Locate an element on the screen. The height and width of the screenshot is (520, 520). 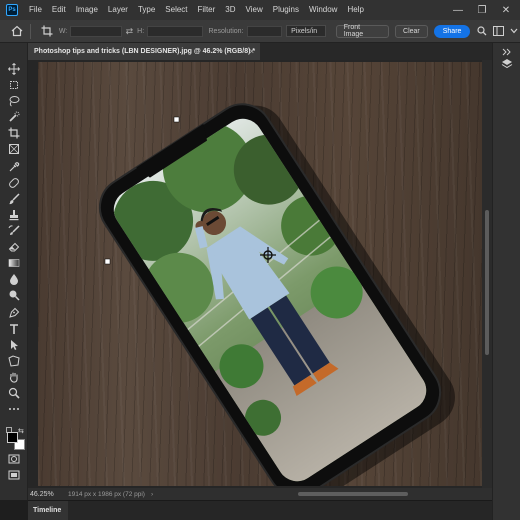
path-select-icon is located at coordinates (14, 345).